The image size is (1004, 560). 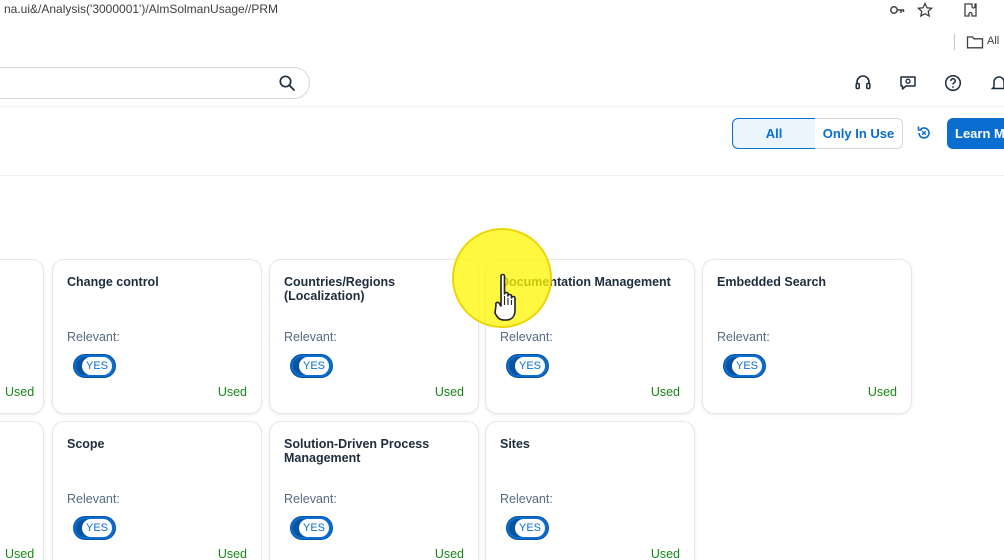 I want to click on search-input, so click(x=155, y=83).